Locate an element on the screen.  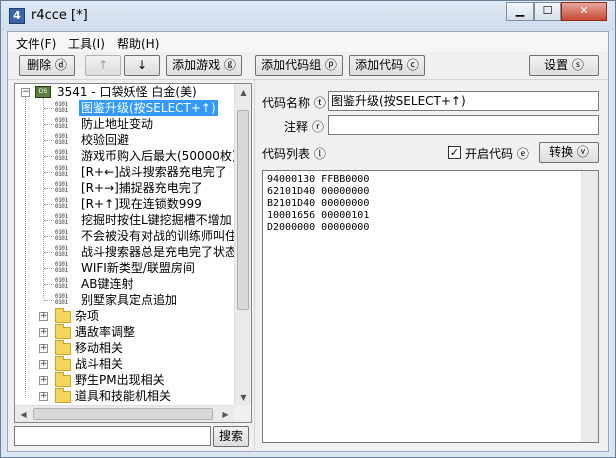
tree-folder-item: 杂项 is located at coordinates (87, 316).